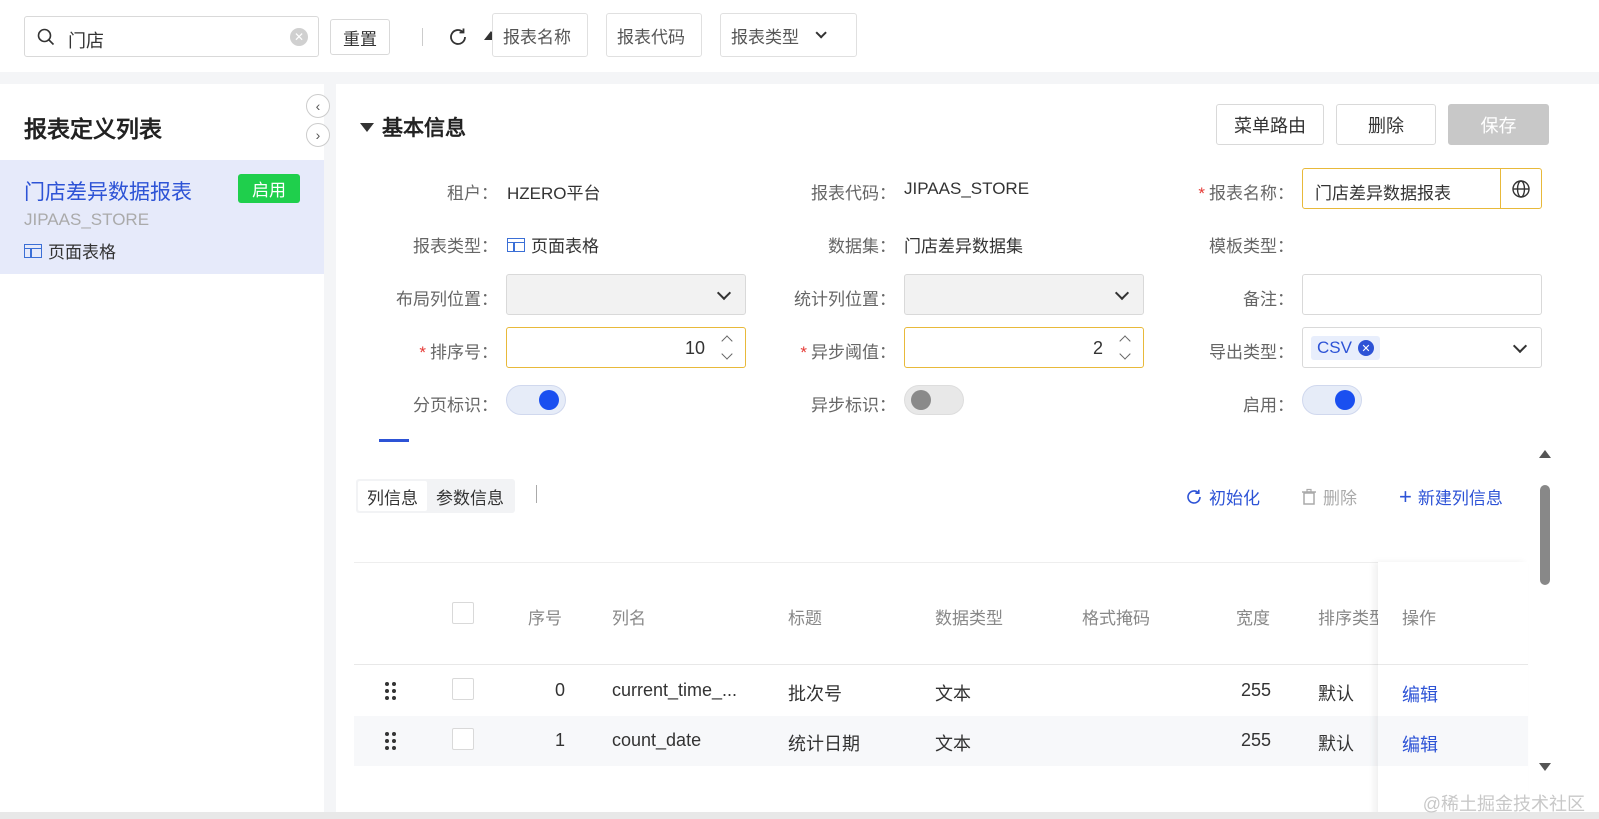 This screenshot has width=1599, height=819. What do you see at coordinates (536, 400) in the screenshot?
I see `paging-switch` at bounding box center [536, 400].